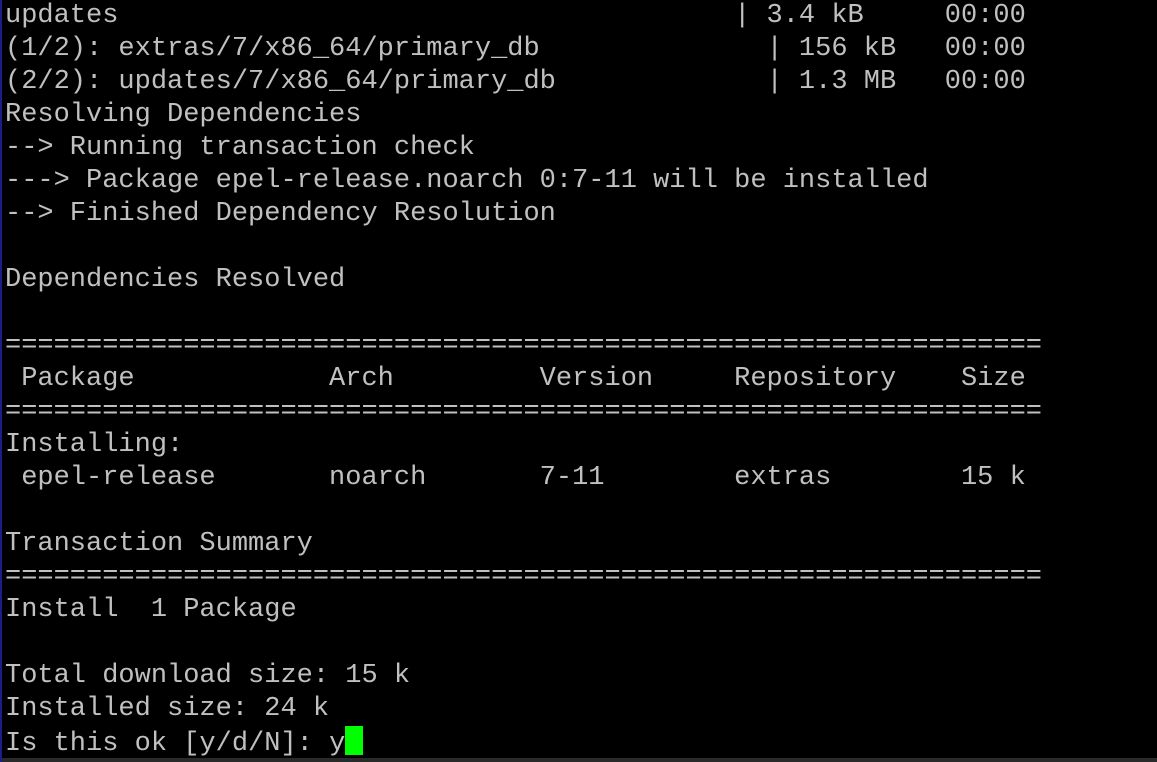 This screenshot has height=762, width=1157. I want to click on summary-install-count: Install 1 Package, so click(151, 610).